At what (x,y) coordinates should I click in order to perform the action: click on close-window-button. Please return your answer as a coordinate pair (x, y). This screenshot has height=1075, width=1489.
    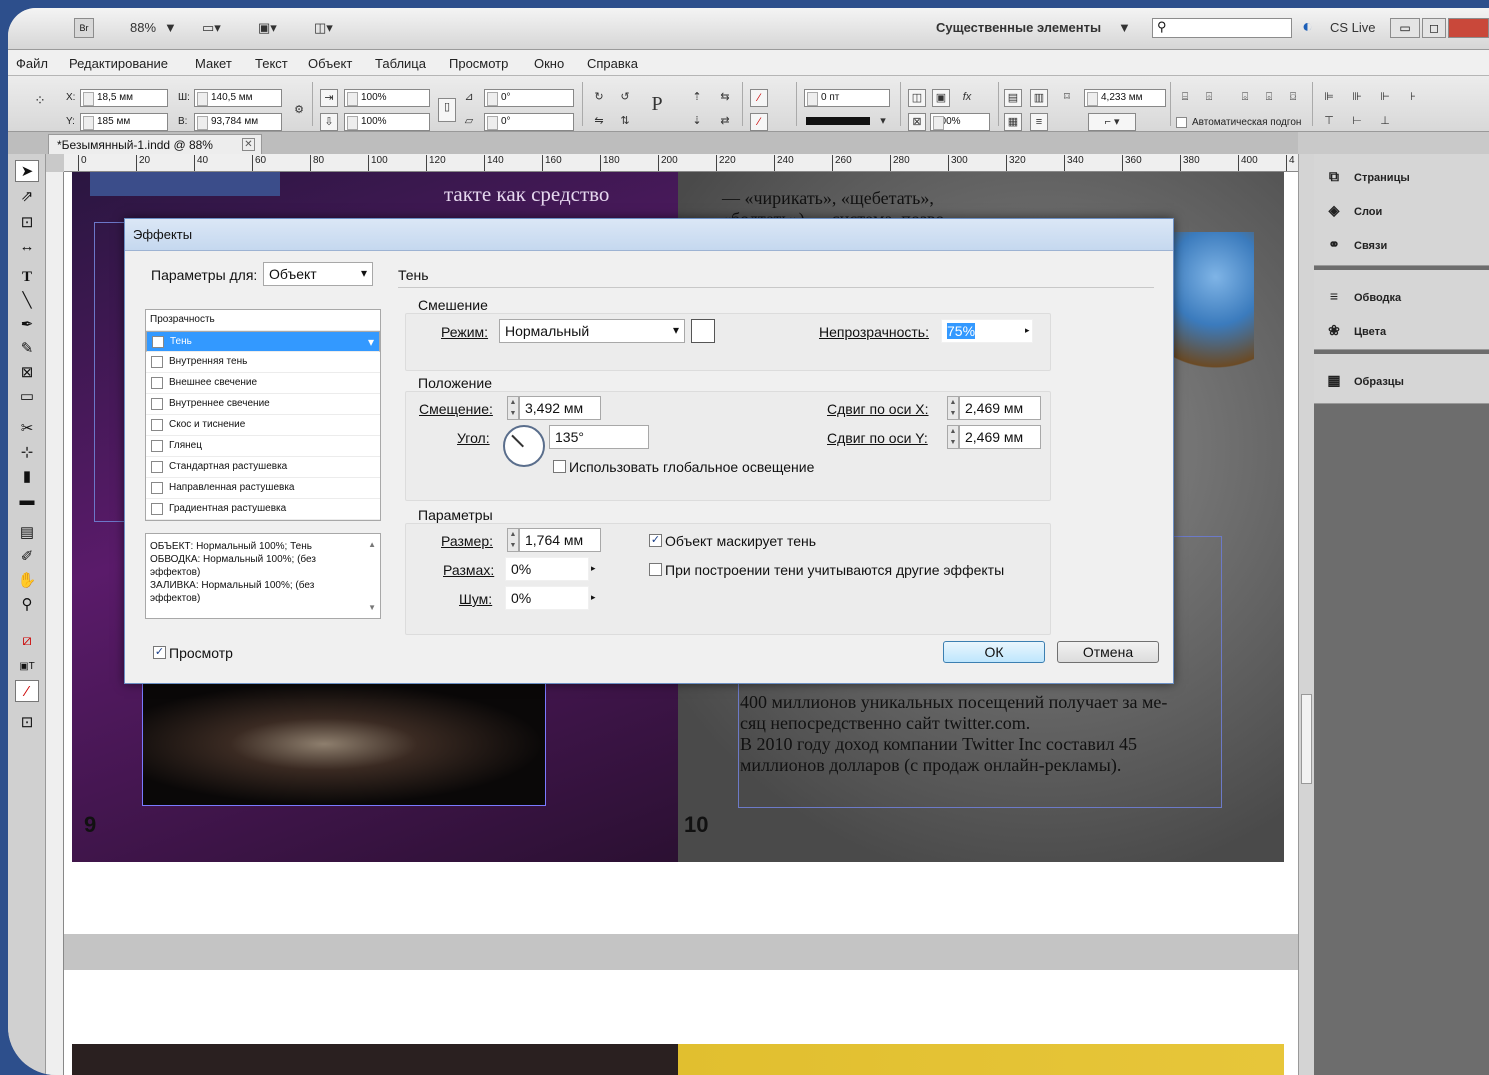
    Looking at the image, I should click on (1468, 28).